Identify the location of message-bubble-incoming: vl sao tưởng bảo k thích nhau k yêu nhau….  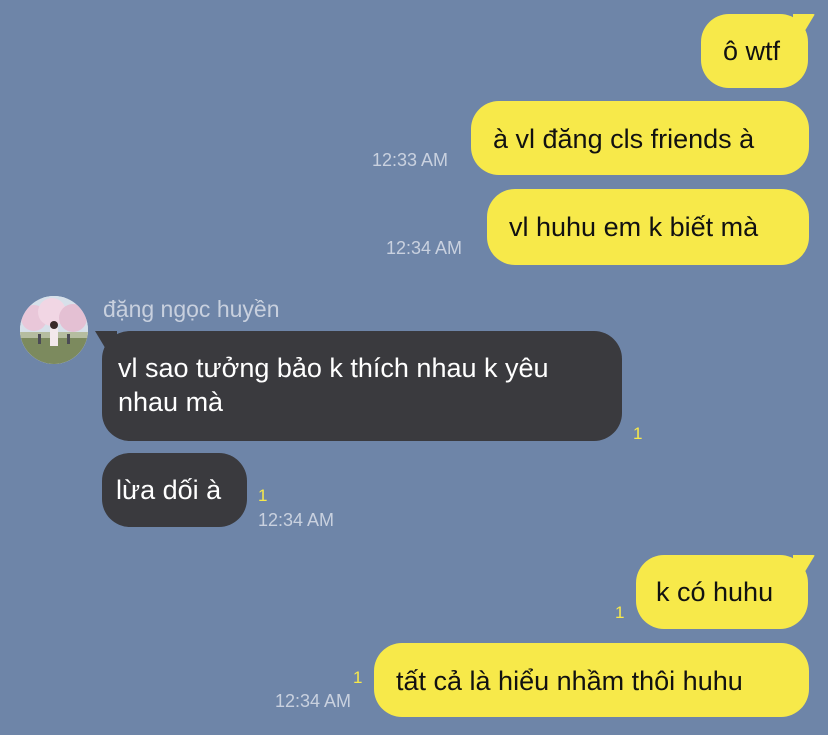
(362, 386).